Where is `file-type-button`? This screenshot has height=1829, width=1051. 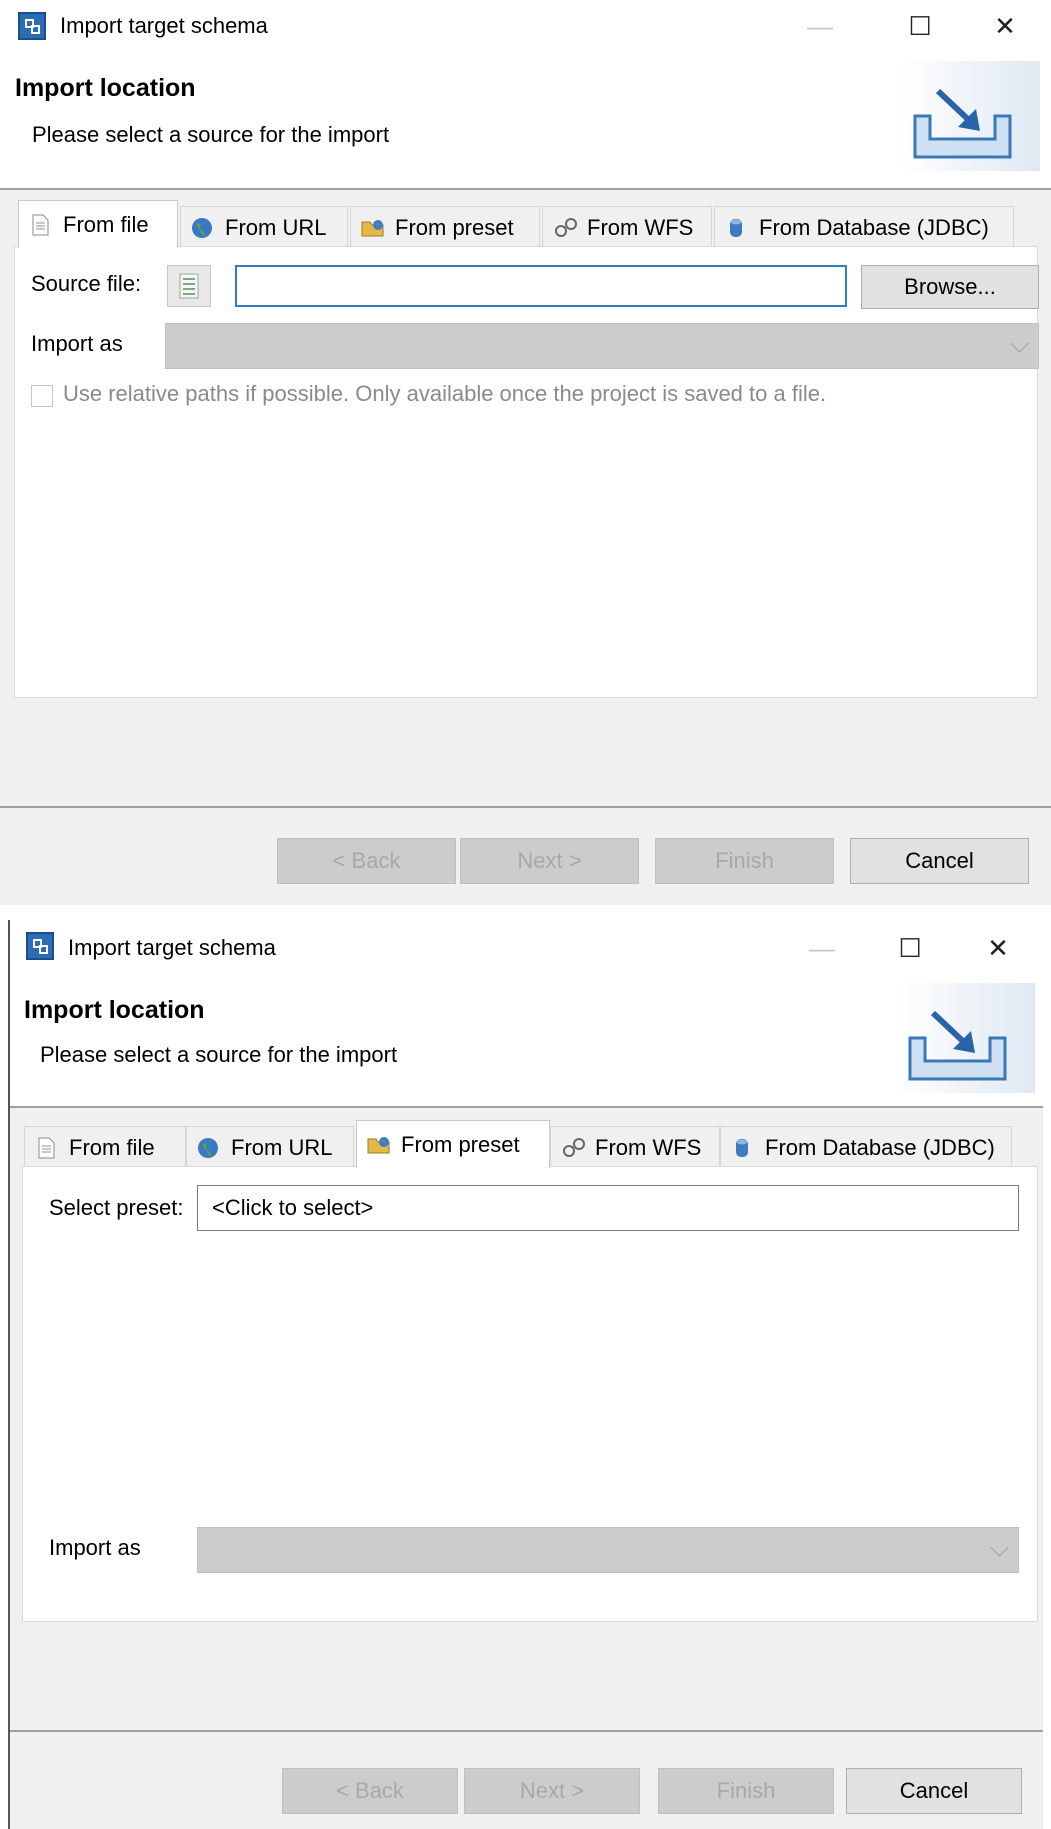 file-type-button is located at coordinates (189, 286).